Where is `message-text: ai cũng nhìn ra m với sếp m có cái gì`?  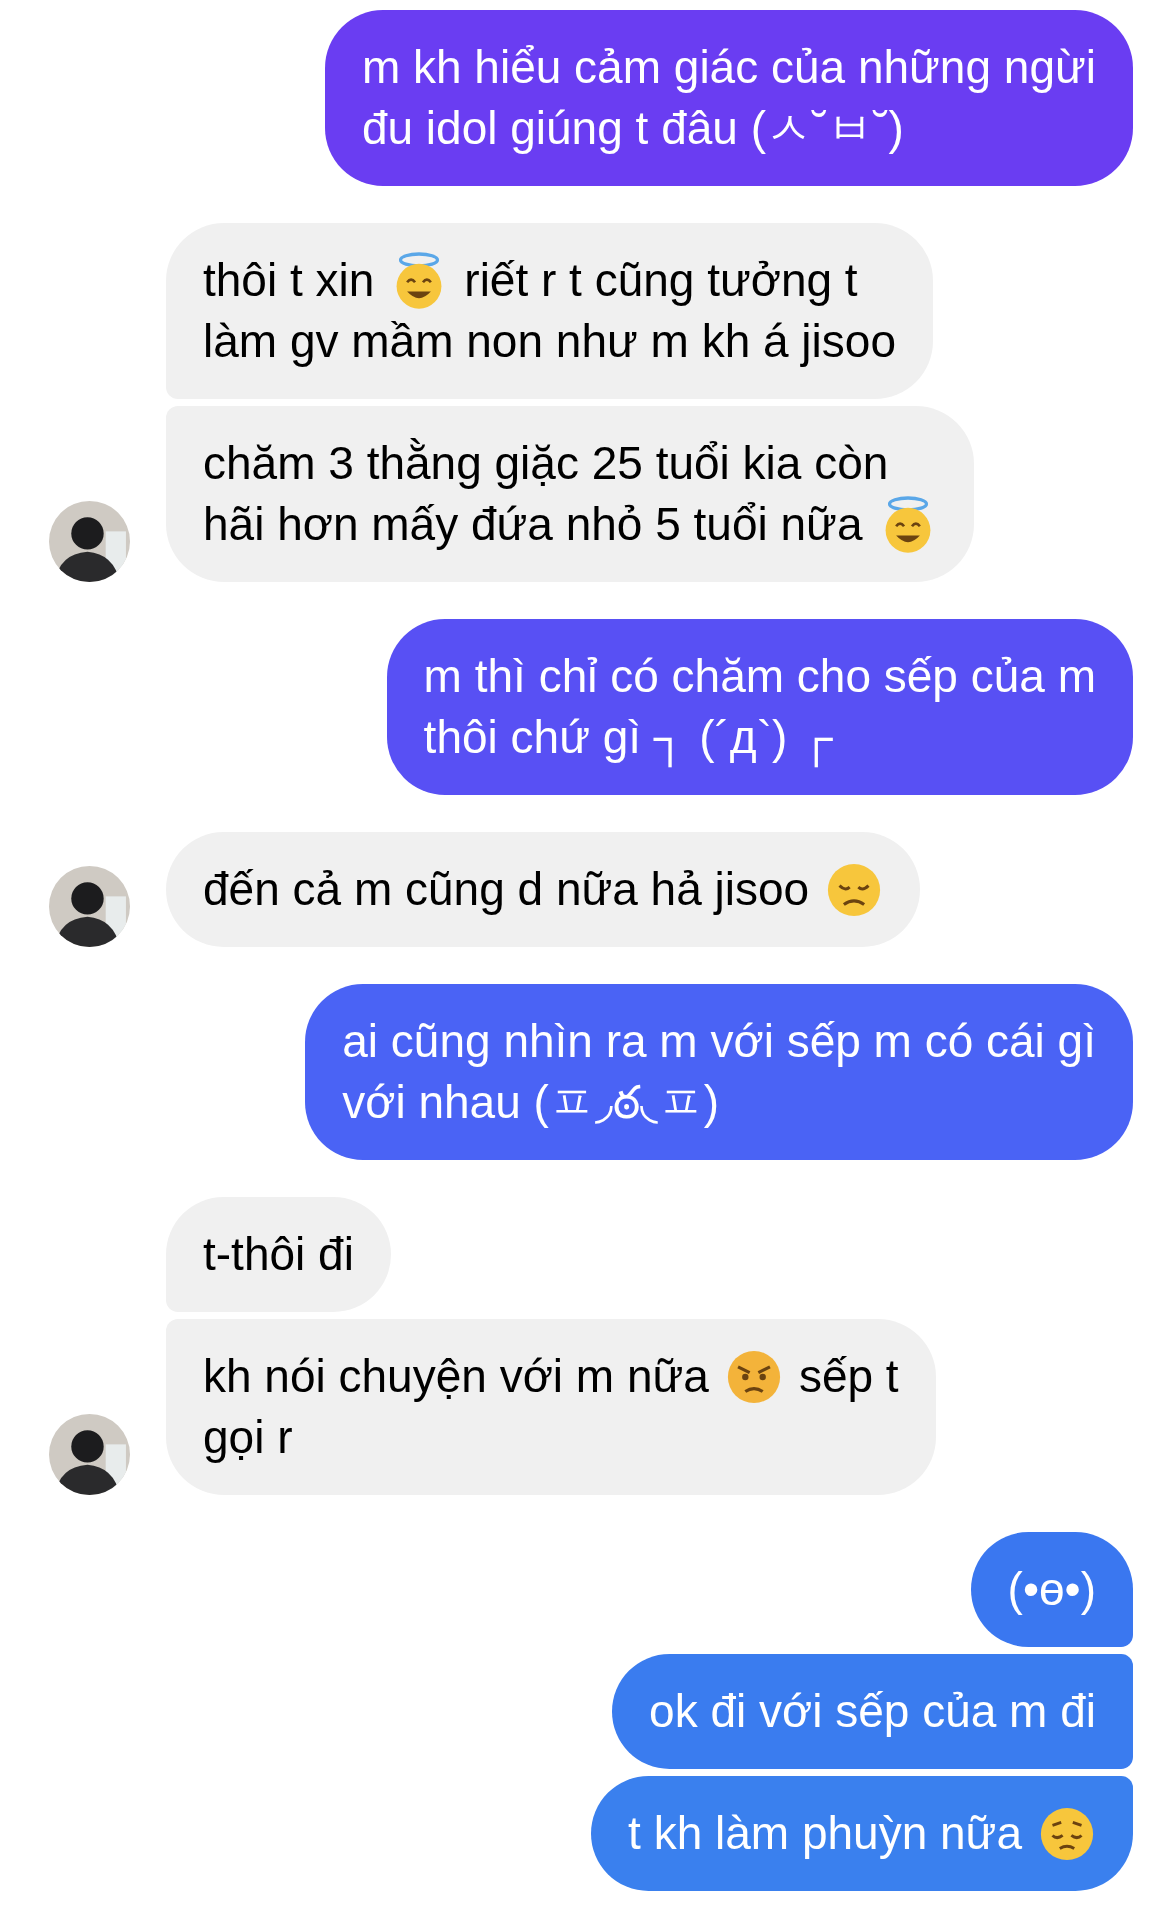
message-text: ai cũng nhìn ra m với sếp m có cái gì is located at coordinates (719, 1041).